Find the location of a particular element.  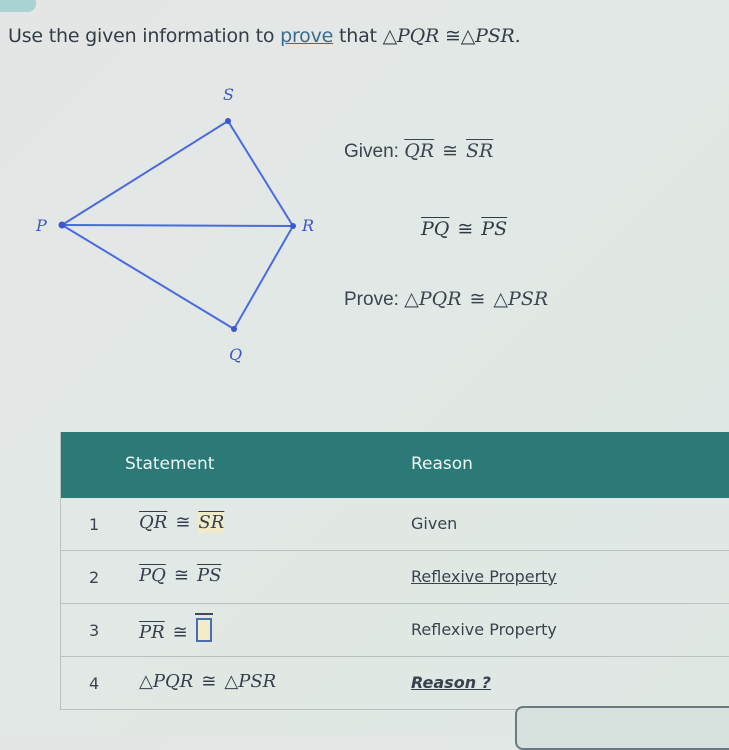

edge-QR is located at coordinates (263, 277).